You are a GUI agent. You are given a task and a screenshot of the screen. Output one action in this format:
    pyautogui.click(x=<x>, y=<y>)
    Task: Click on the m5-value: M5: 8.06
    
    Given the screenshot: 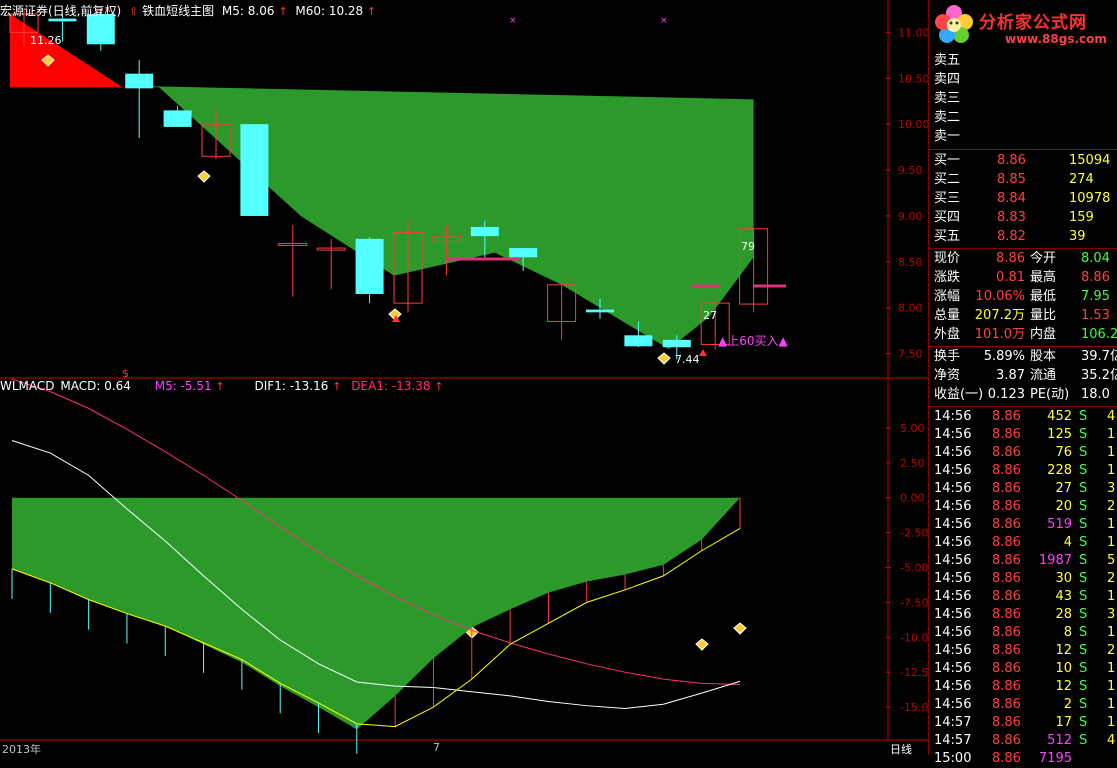 What is the action you would take?
    pyautogui.click(x=248, y=11)
    